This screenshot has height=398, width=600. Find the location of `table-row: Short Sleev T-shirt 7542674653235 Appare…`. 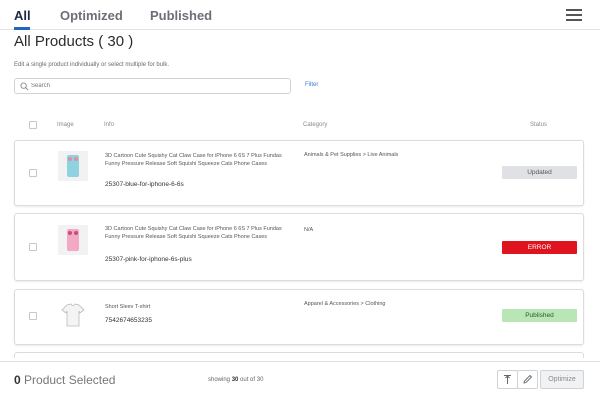

table-row: Short Sleev T-shirt 7542674653235 Appare… is located at coordinates (299, 317).